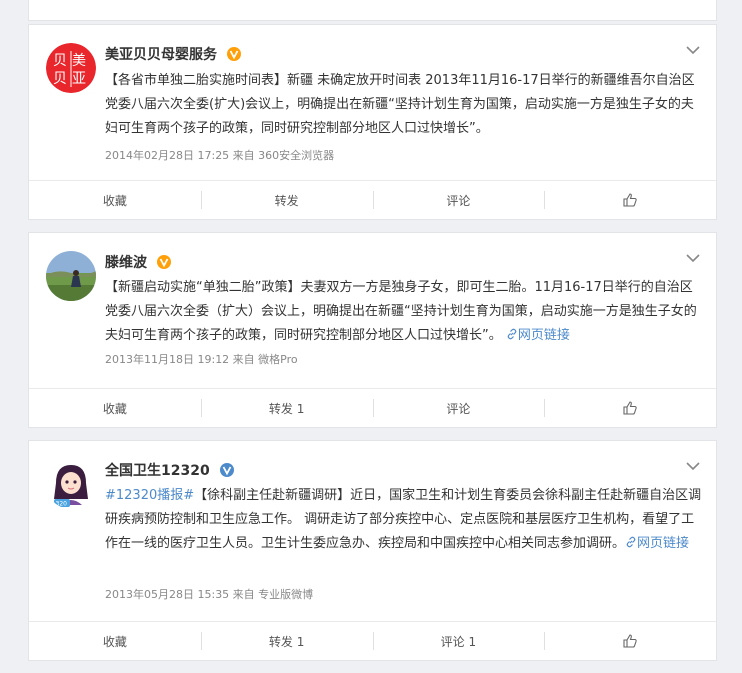 This screenshot has height=673, width=742. I want to click on svg-text: 美, so click(79, 61).